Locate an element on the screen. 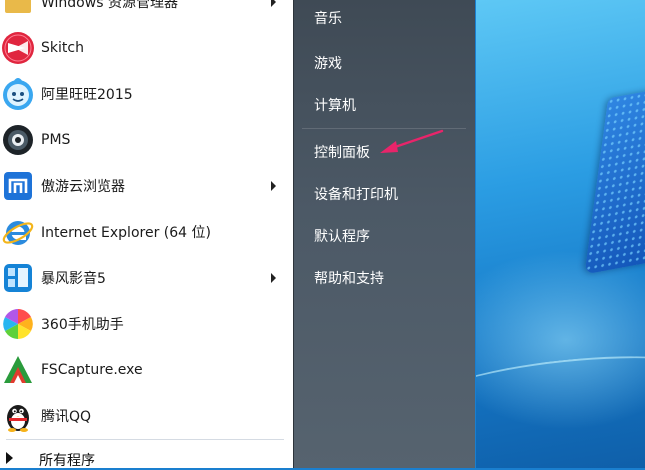 Image resolution: width=645 pixels, height=470 pixels. program-item-baofeng: 暴风影音5 is located at coordinates (146, 278).